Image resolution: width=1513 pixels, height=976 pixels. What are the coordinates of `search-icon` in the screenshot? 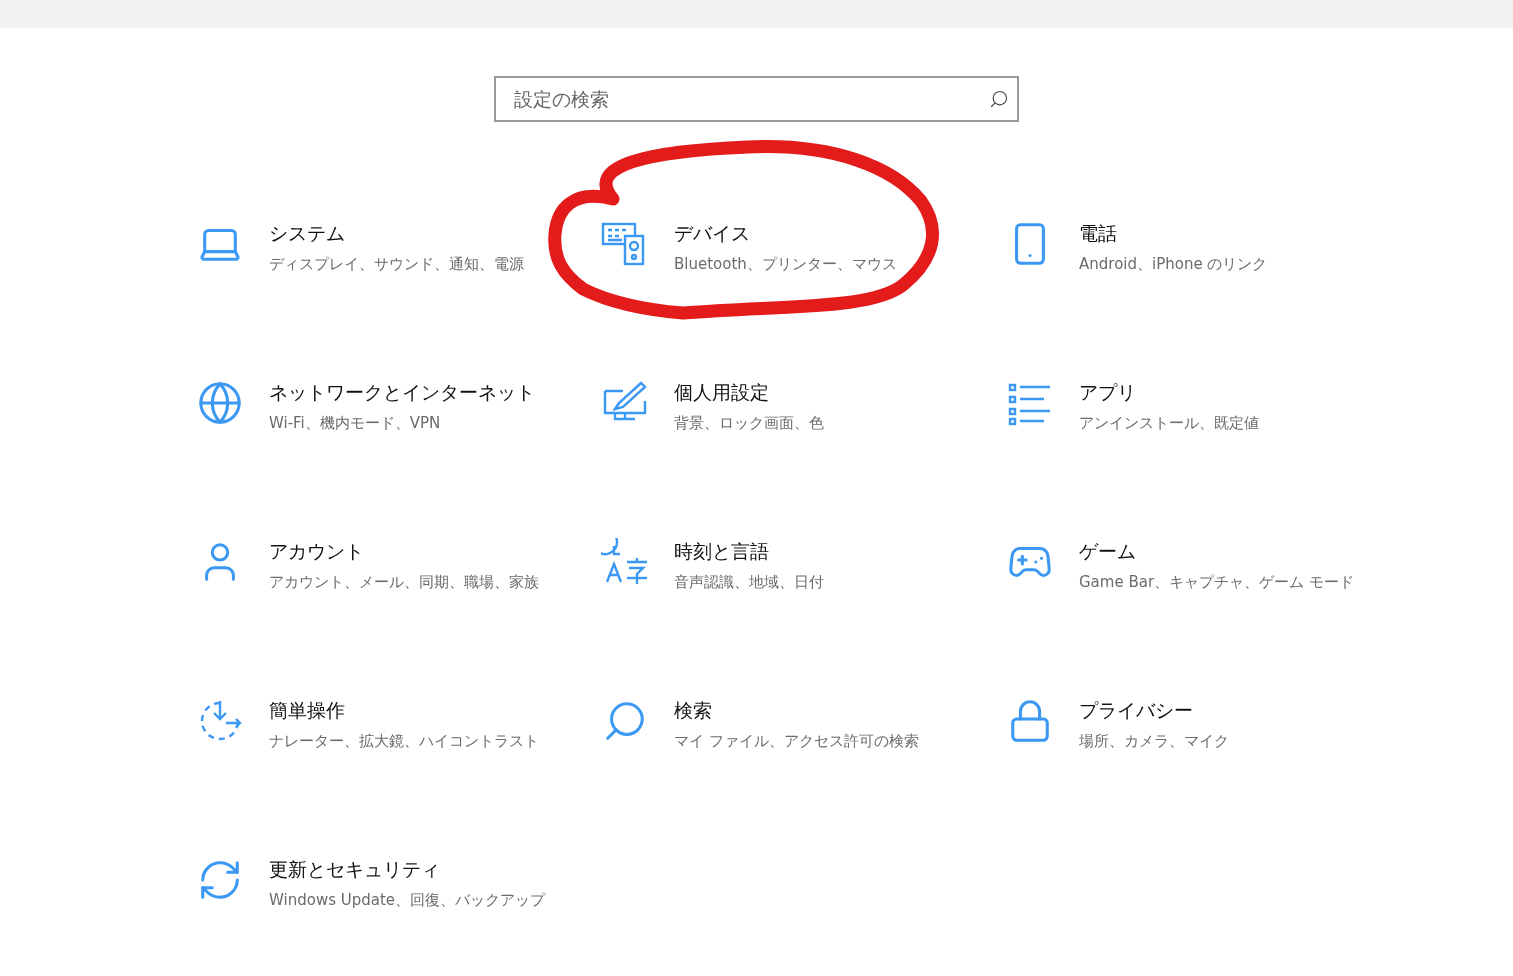 It's located at (999, 99).